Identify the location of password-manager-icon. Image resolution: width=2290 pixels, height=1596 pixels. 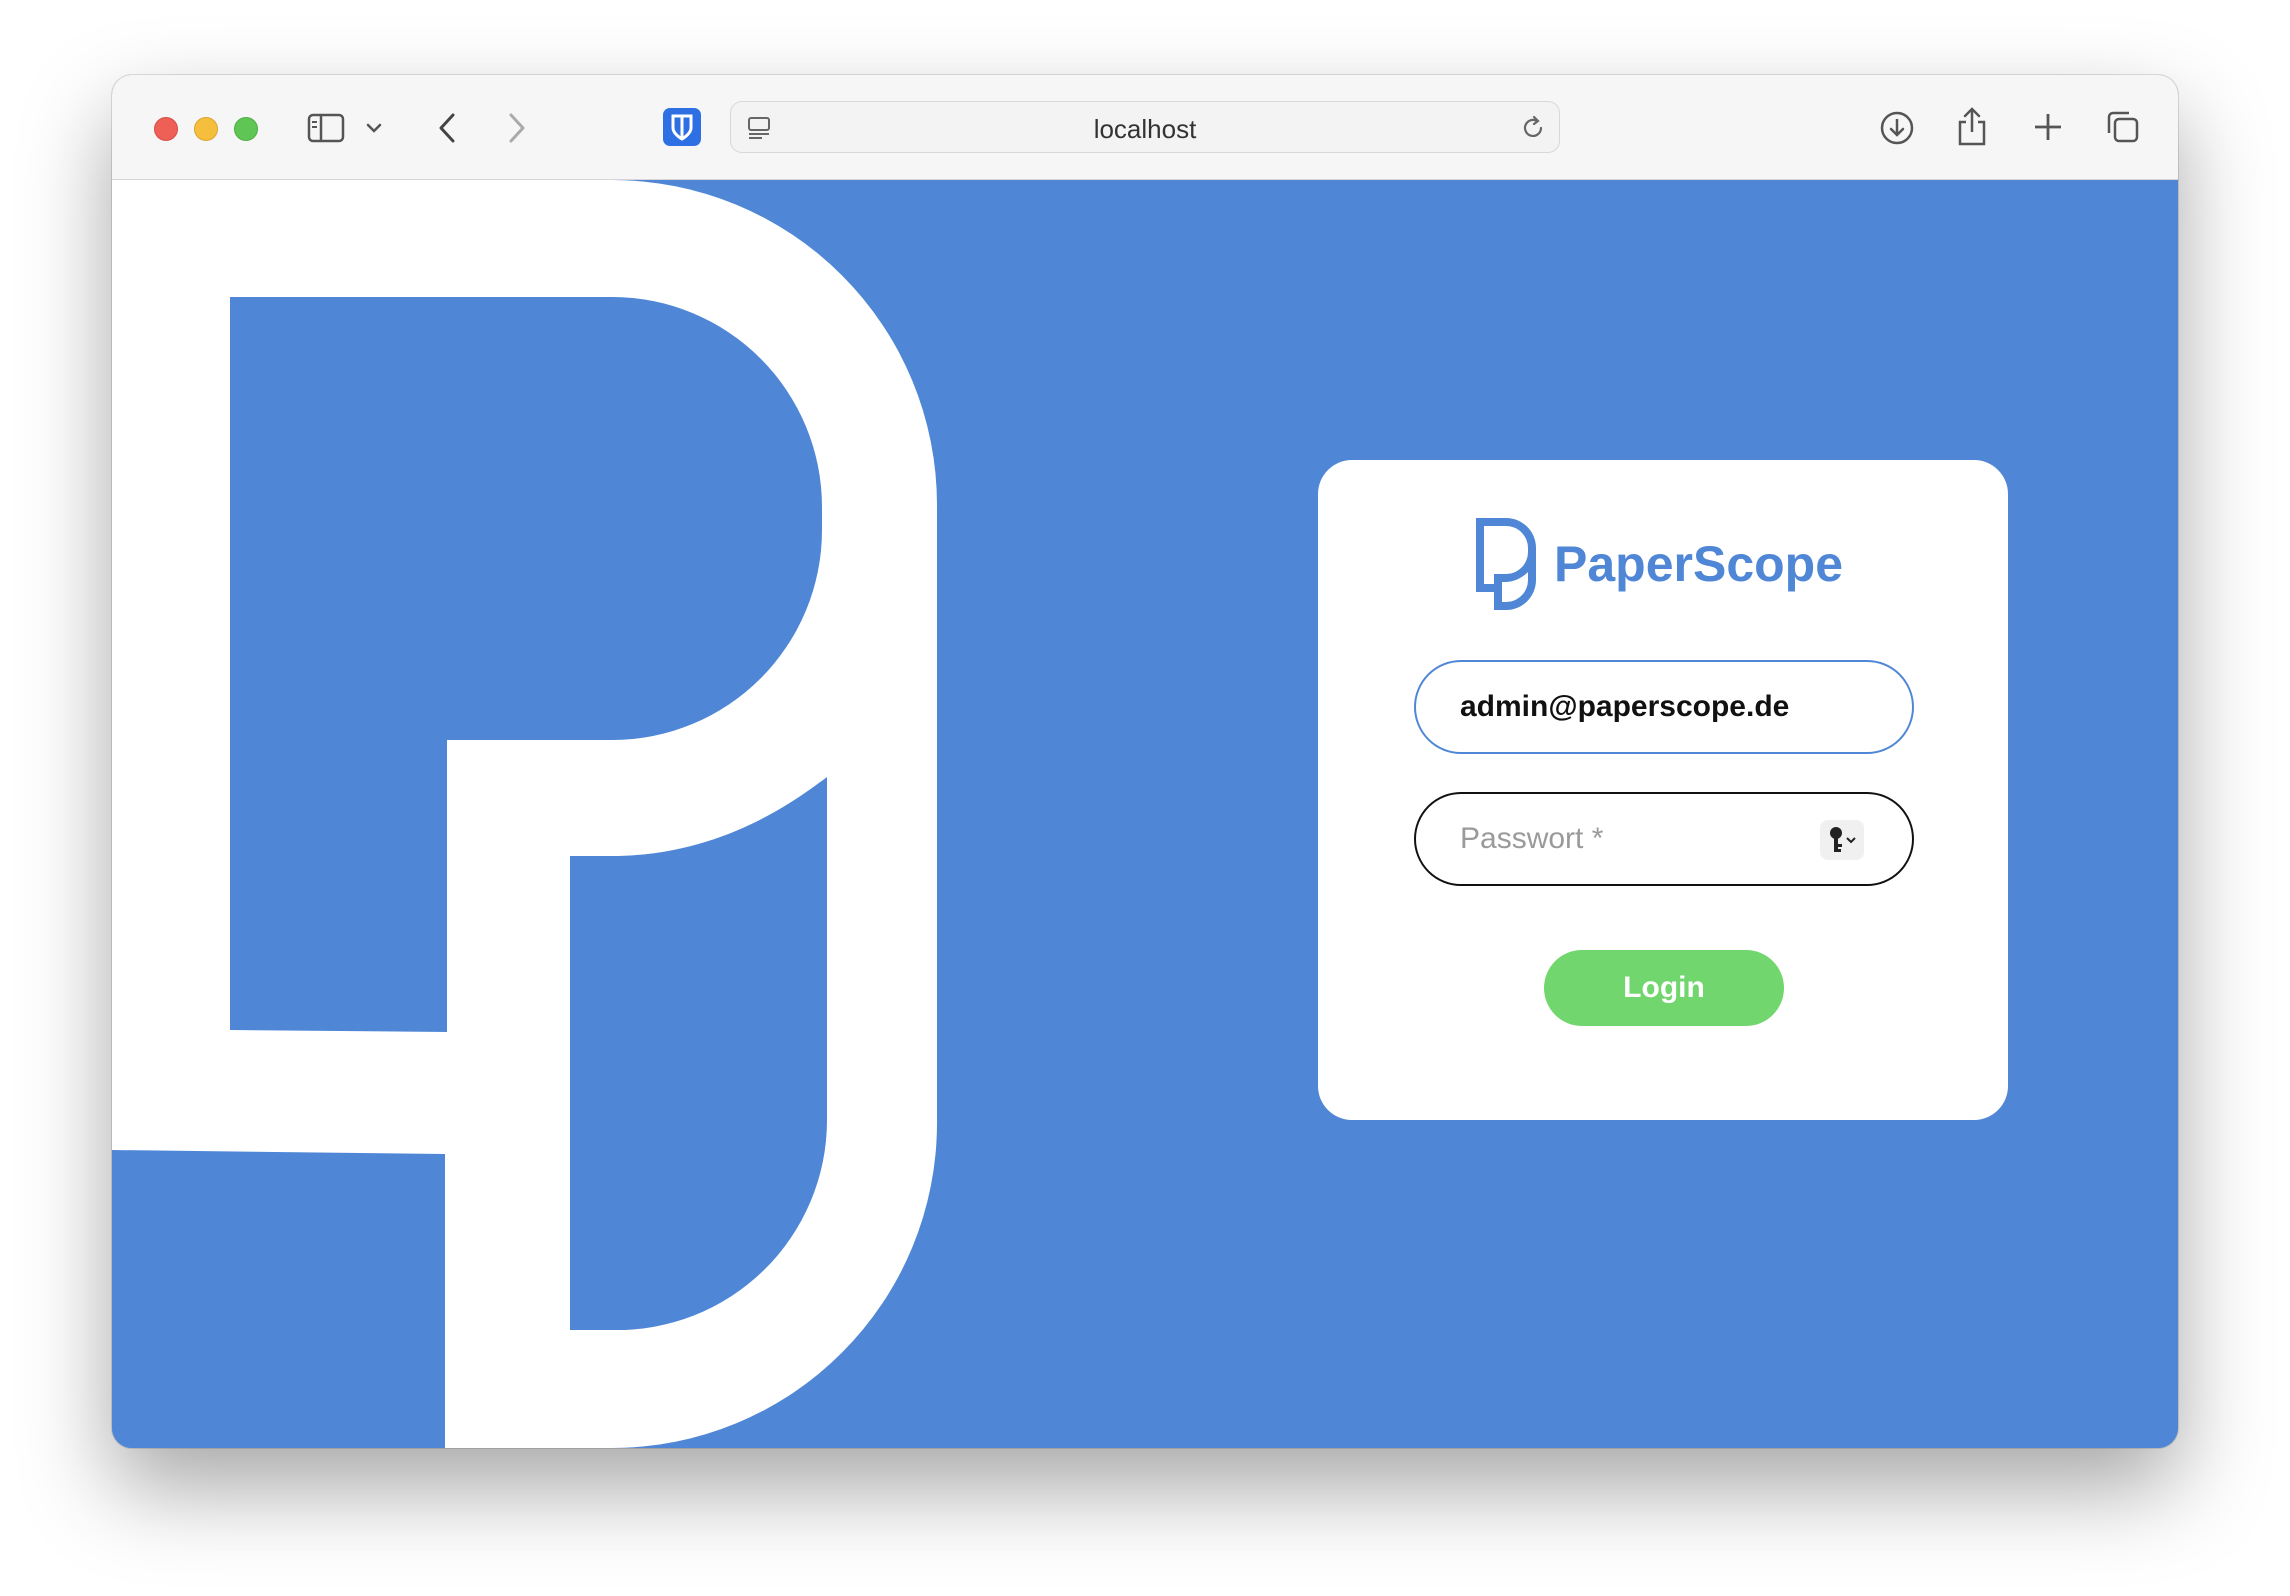
(682, 127).